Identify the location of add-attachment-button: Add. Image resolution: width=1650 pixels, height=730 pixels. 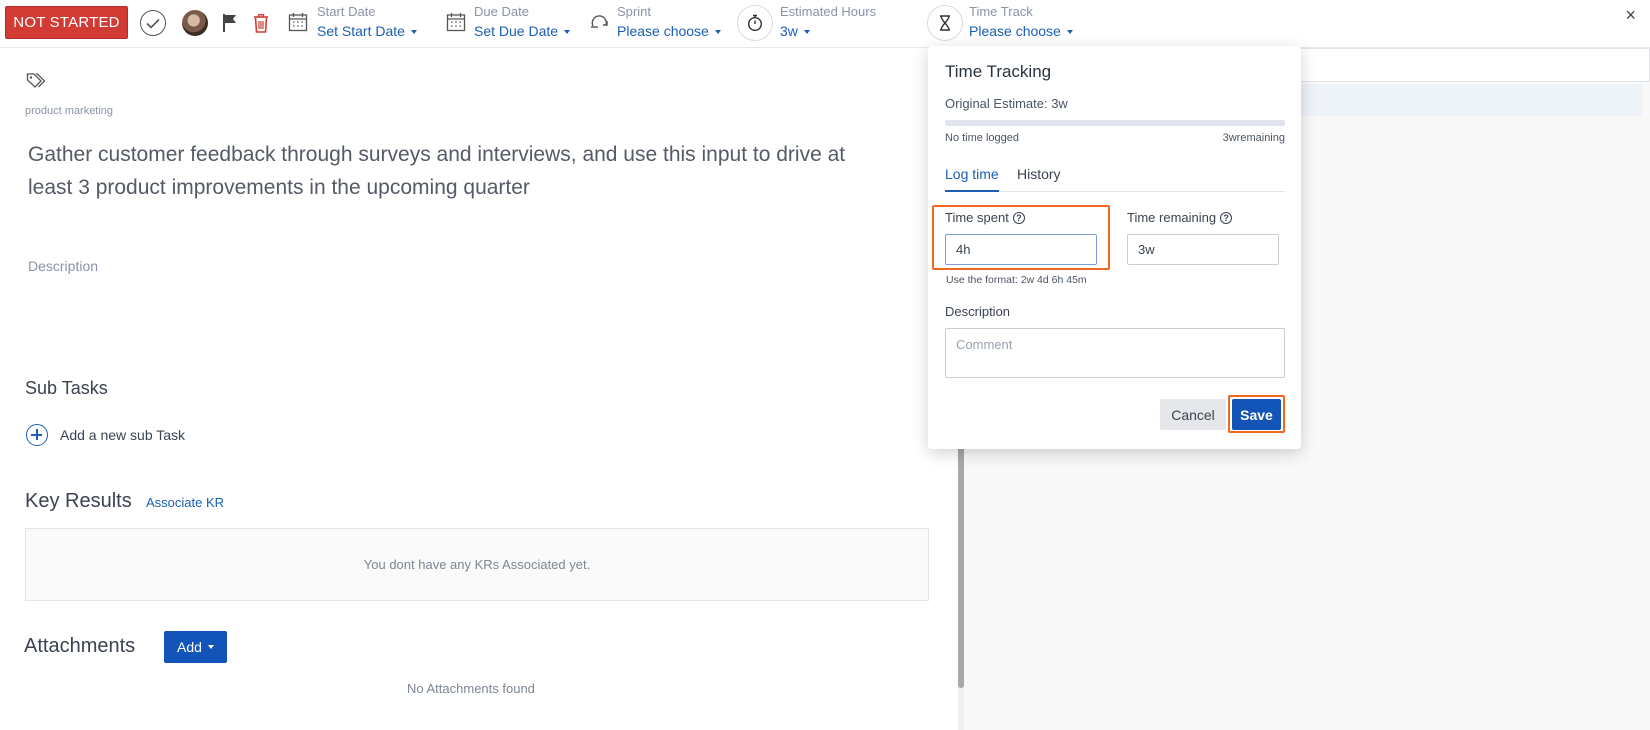
(195, 647).